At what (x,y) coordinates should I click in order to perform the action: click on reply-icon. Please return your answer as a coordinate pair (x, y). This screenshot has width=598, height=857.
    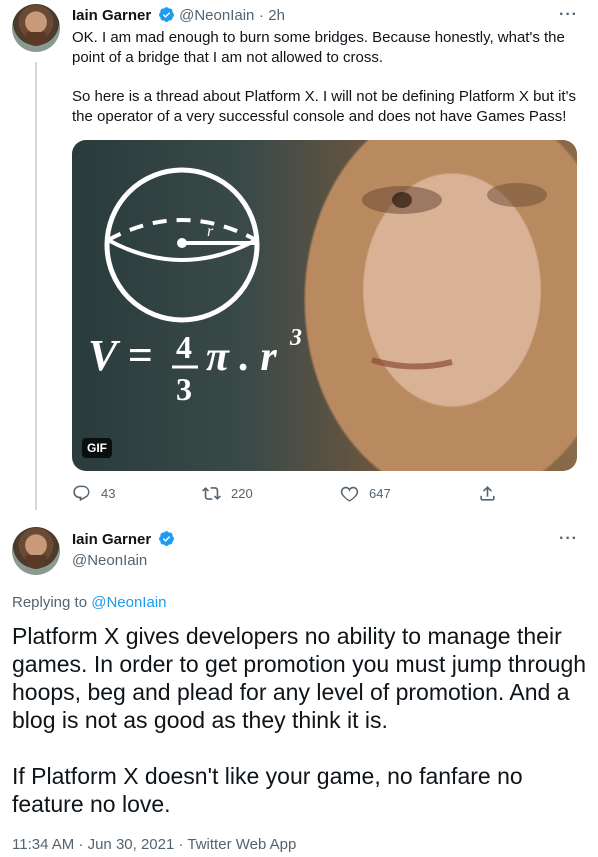
    Looking at the image, I should click on (81, 493).